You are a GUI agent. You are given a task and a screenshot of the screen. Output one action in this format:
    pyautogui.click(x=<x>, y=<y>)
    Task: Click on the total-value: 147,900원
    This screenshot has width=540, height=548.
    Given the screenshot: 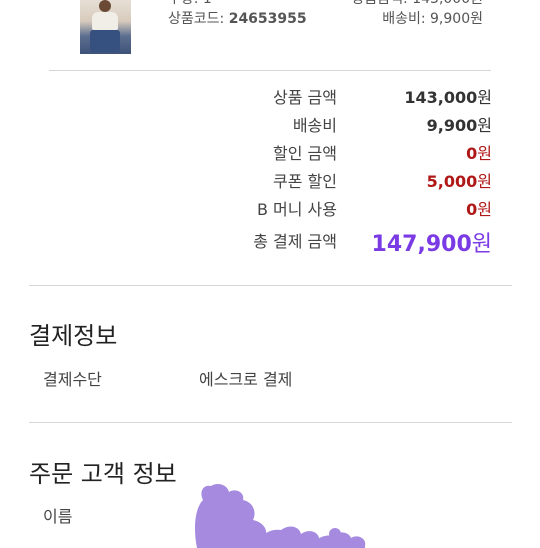 What is the action you would take?
    pyautogui.click(x=432, y=242)
    